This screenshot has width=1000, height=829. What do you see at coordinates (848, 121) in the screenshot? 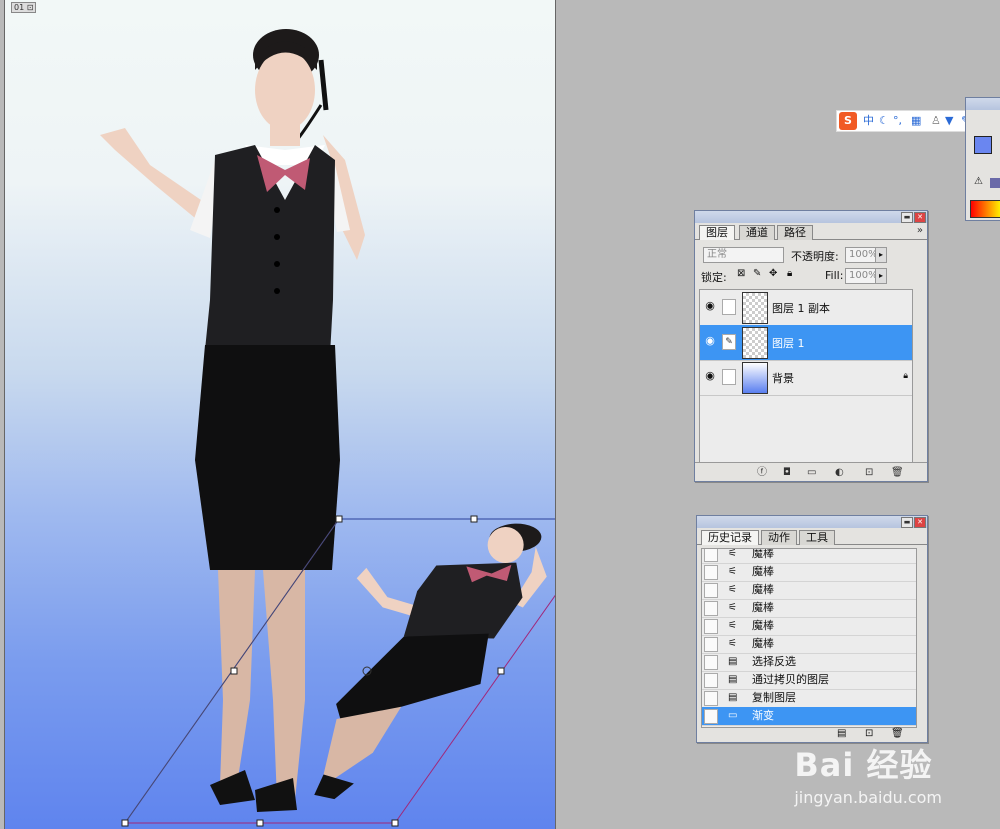
I see `sogou-logo-icon: S` at bounding box center [848, 121].